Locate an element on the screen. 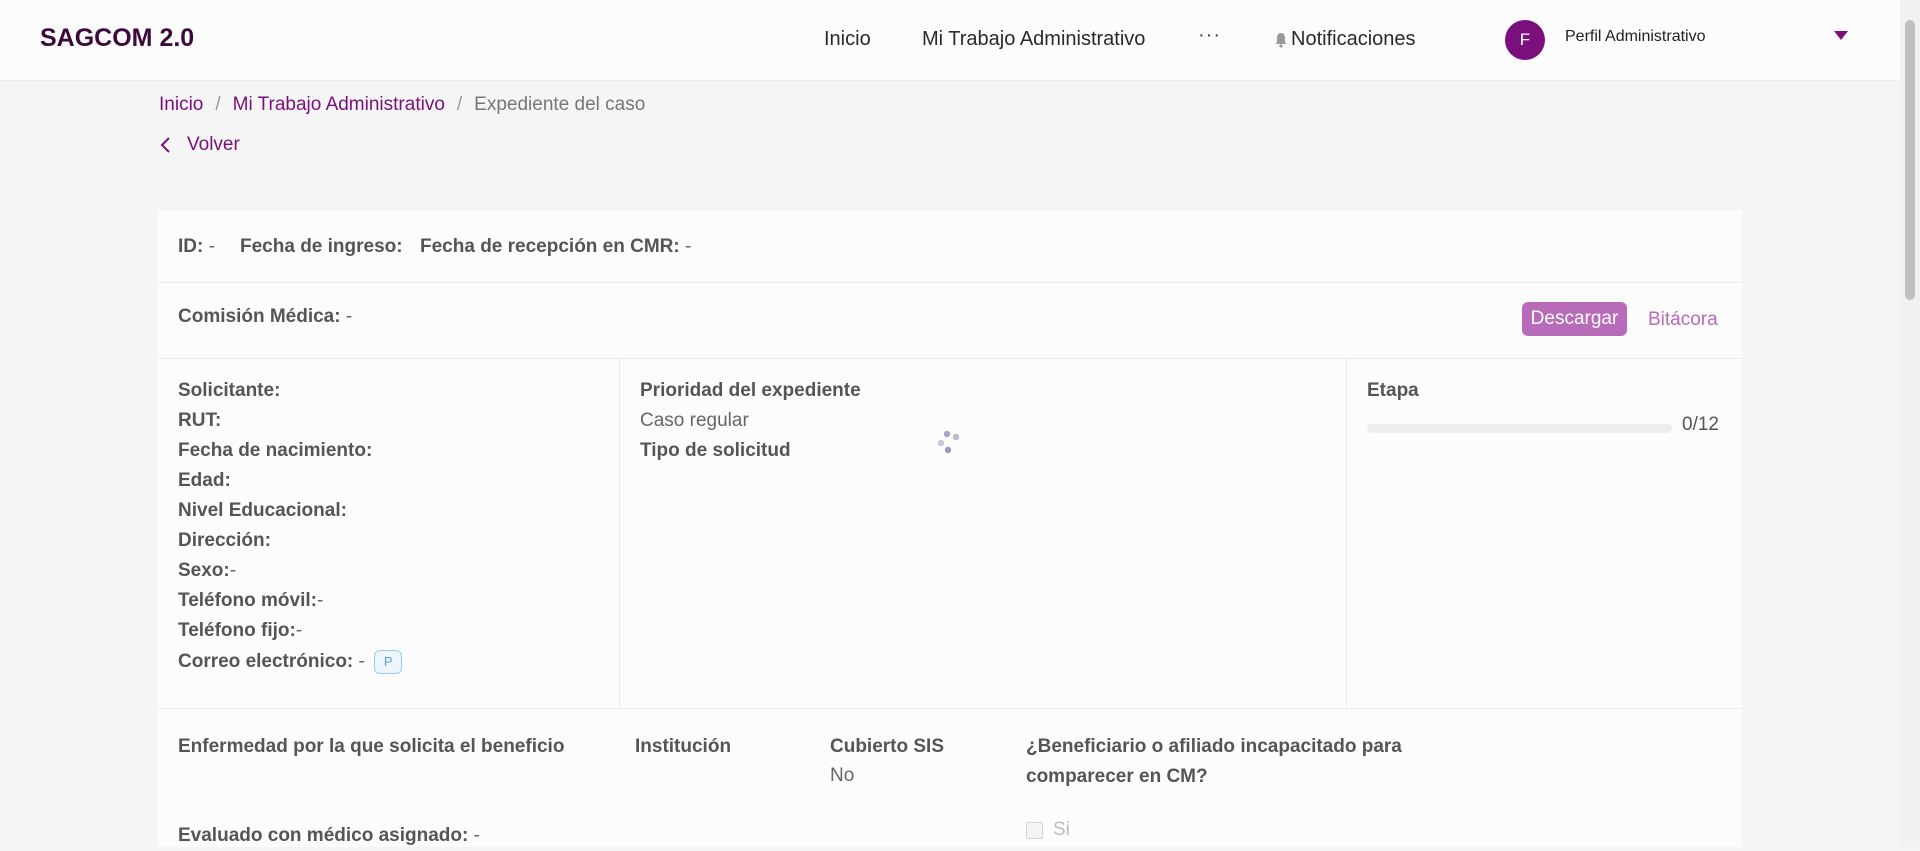  entry-date: Fecha de ingreso: is located at coordinates (321, 247).